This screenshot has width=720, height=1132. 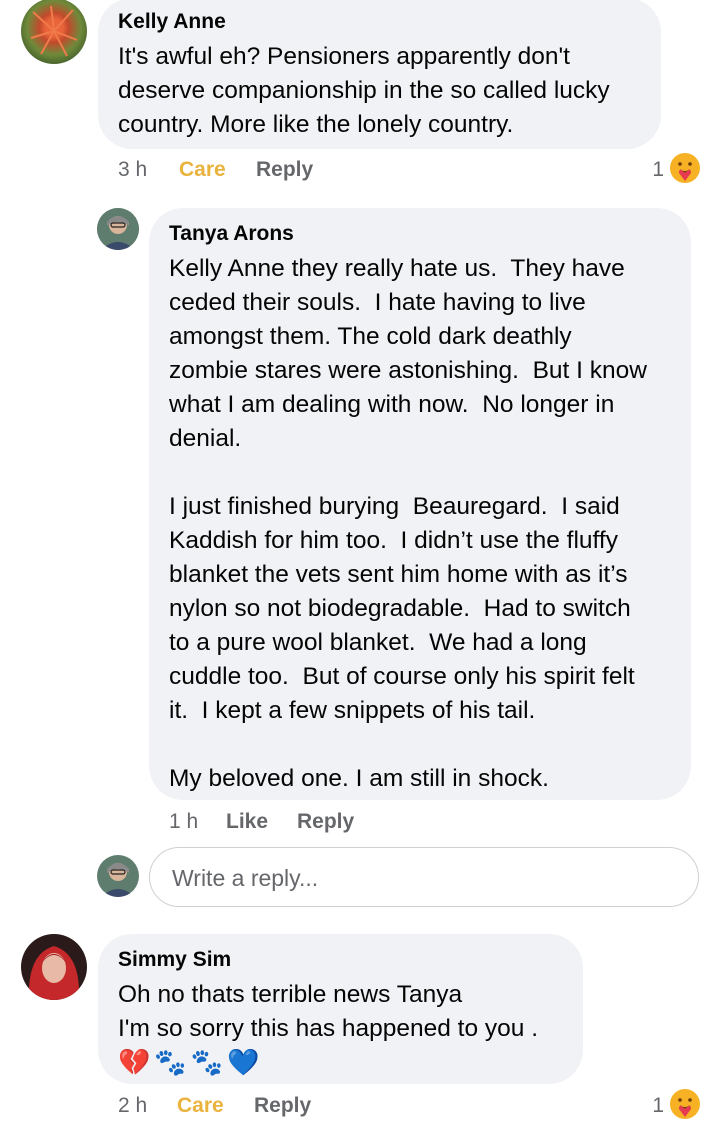 What do you see at coordinates (247, 822) in the screenshot?
I see `like-button: Like` at bounding box center [247, 822].